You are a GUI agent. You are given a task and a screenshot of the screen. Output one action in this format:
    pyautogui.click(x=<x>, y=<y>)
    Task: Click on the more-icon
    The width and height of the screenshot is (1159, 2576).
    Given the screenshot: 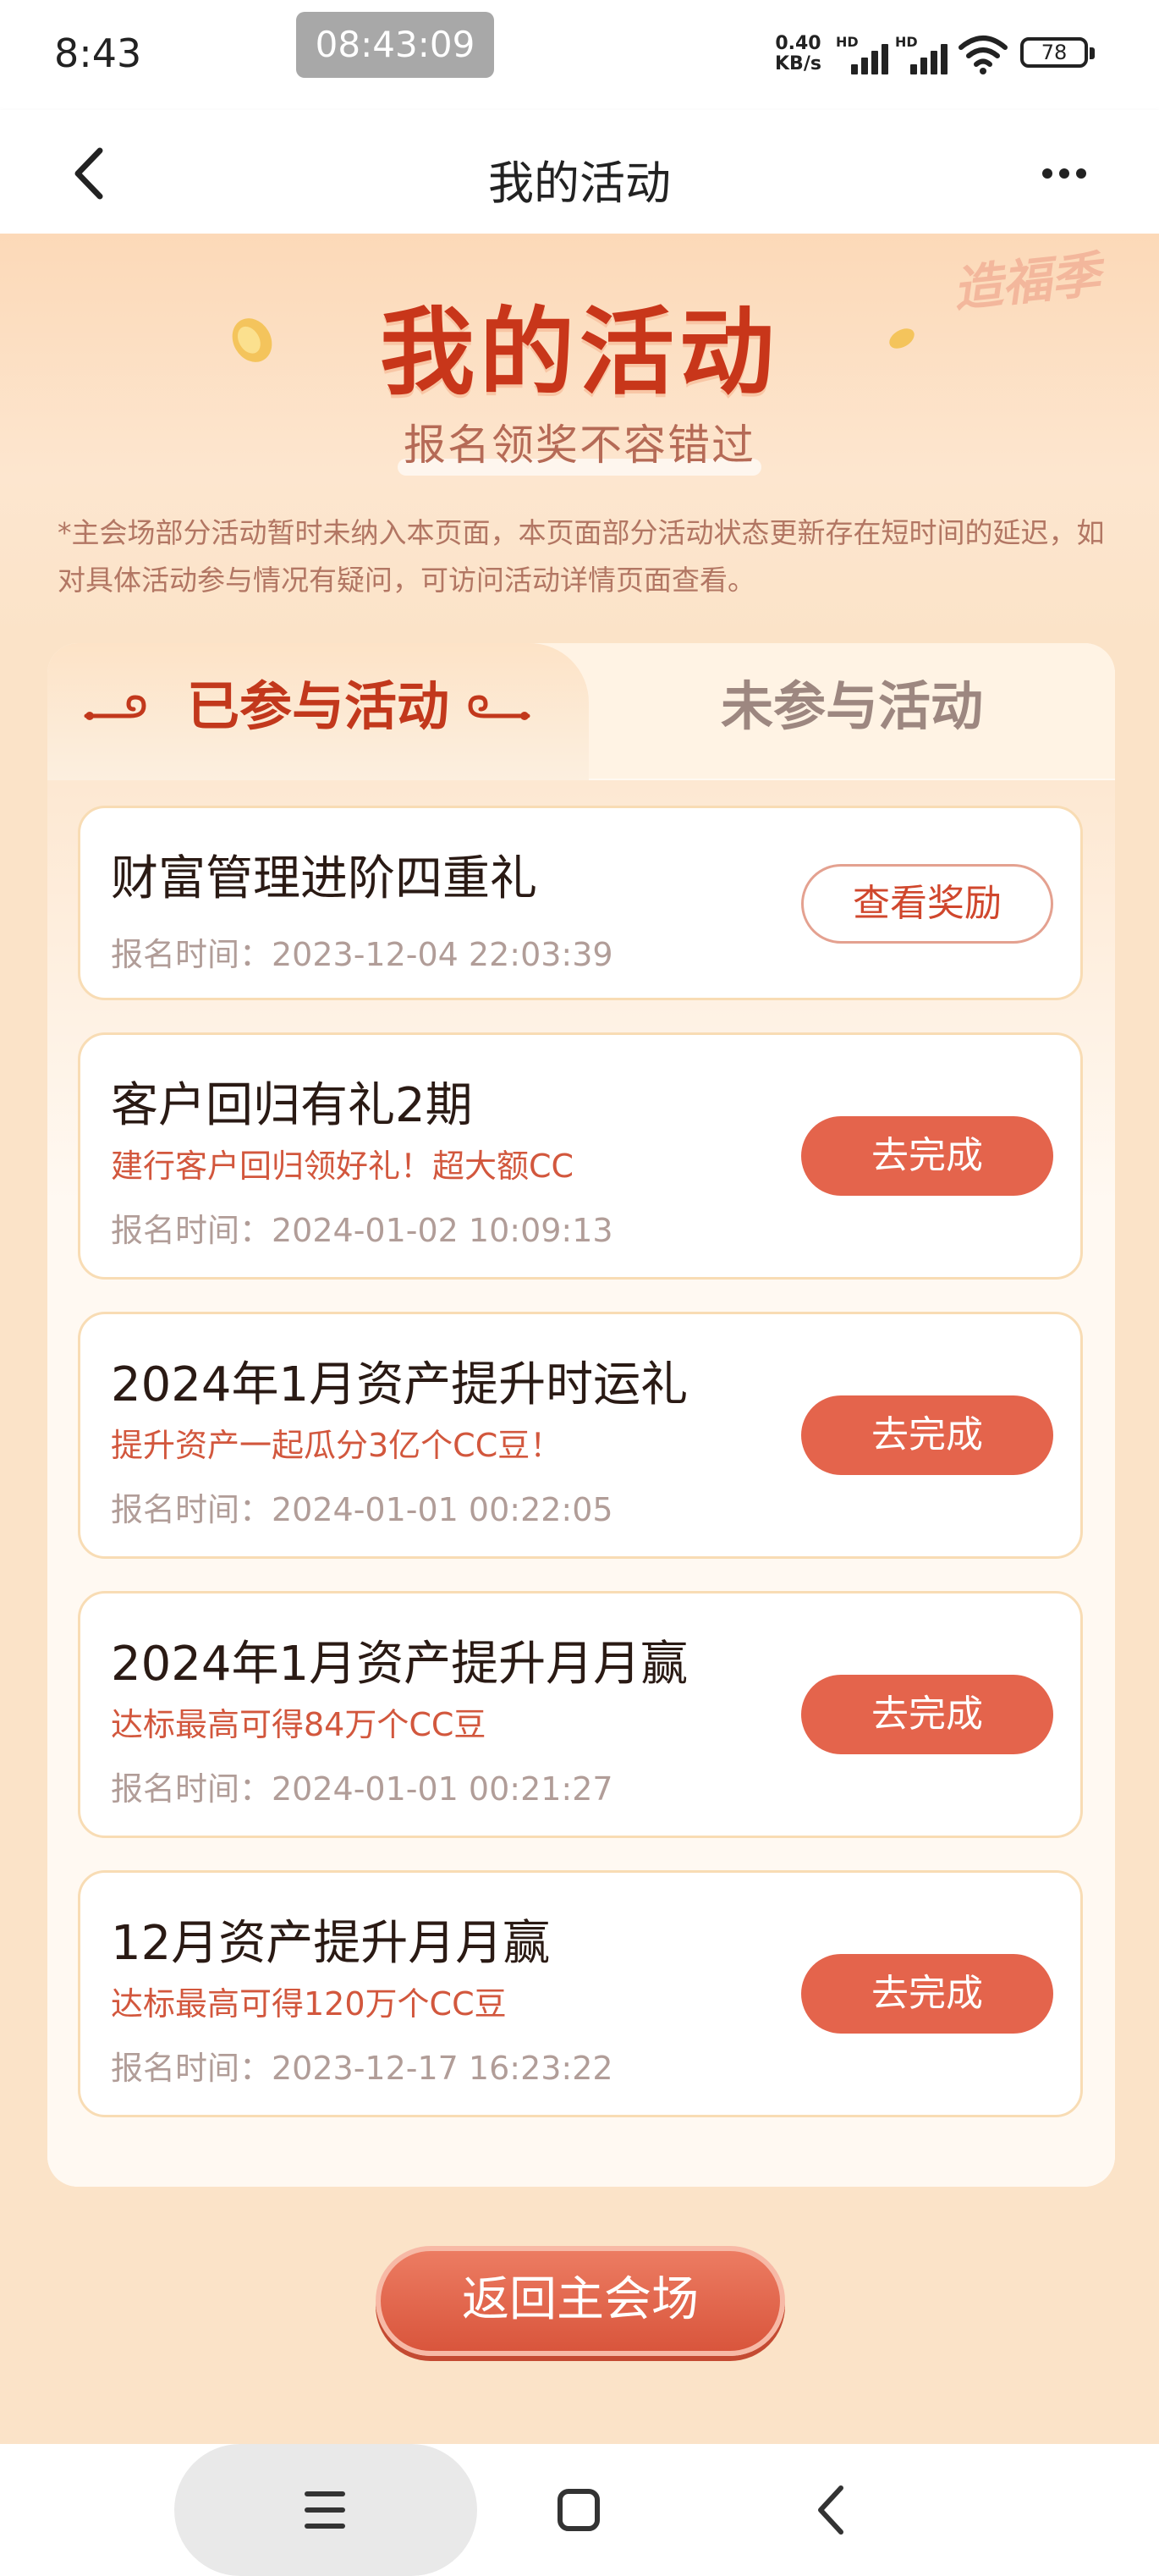 What is the action you would take?
    pyautogui.click(x=1064, y=173)
    